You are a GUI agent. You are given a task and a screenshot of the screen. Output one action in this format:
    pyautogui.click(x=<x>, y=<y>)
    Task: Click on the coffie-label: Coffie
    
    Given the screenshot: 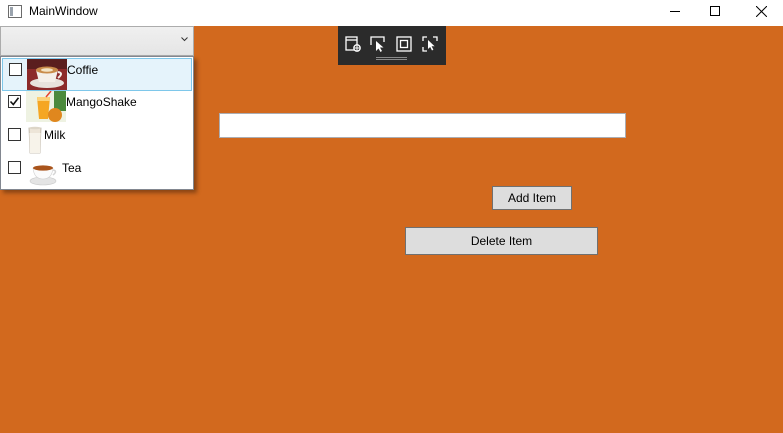 What is the action you would take?
    pyautogui.click(x=83, y=70)
    